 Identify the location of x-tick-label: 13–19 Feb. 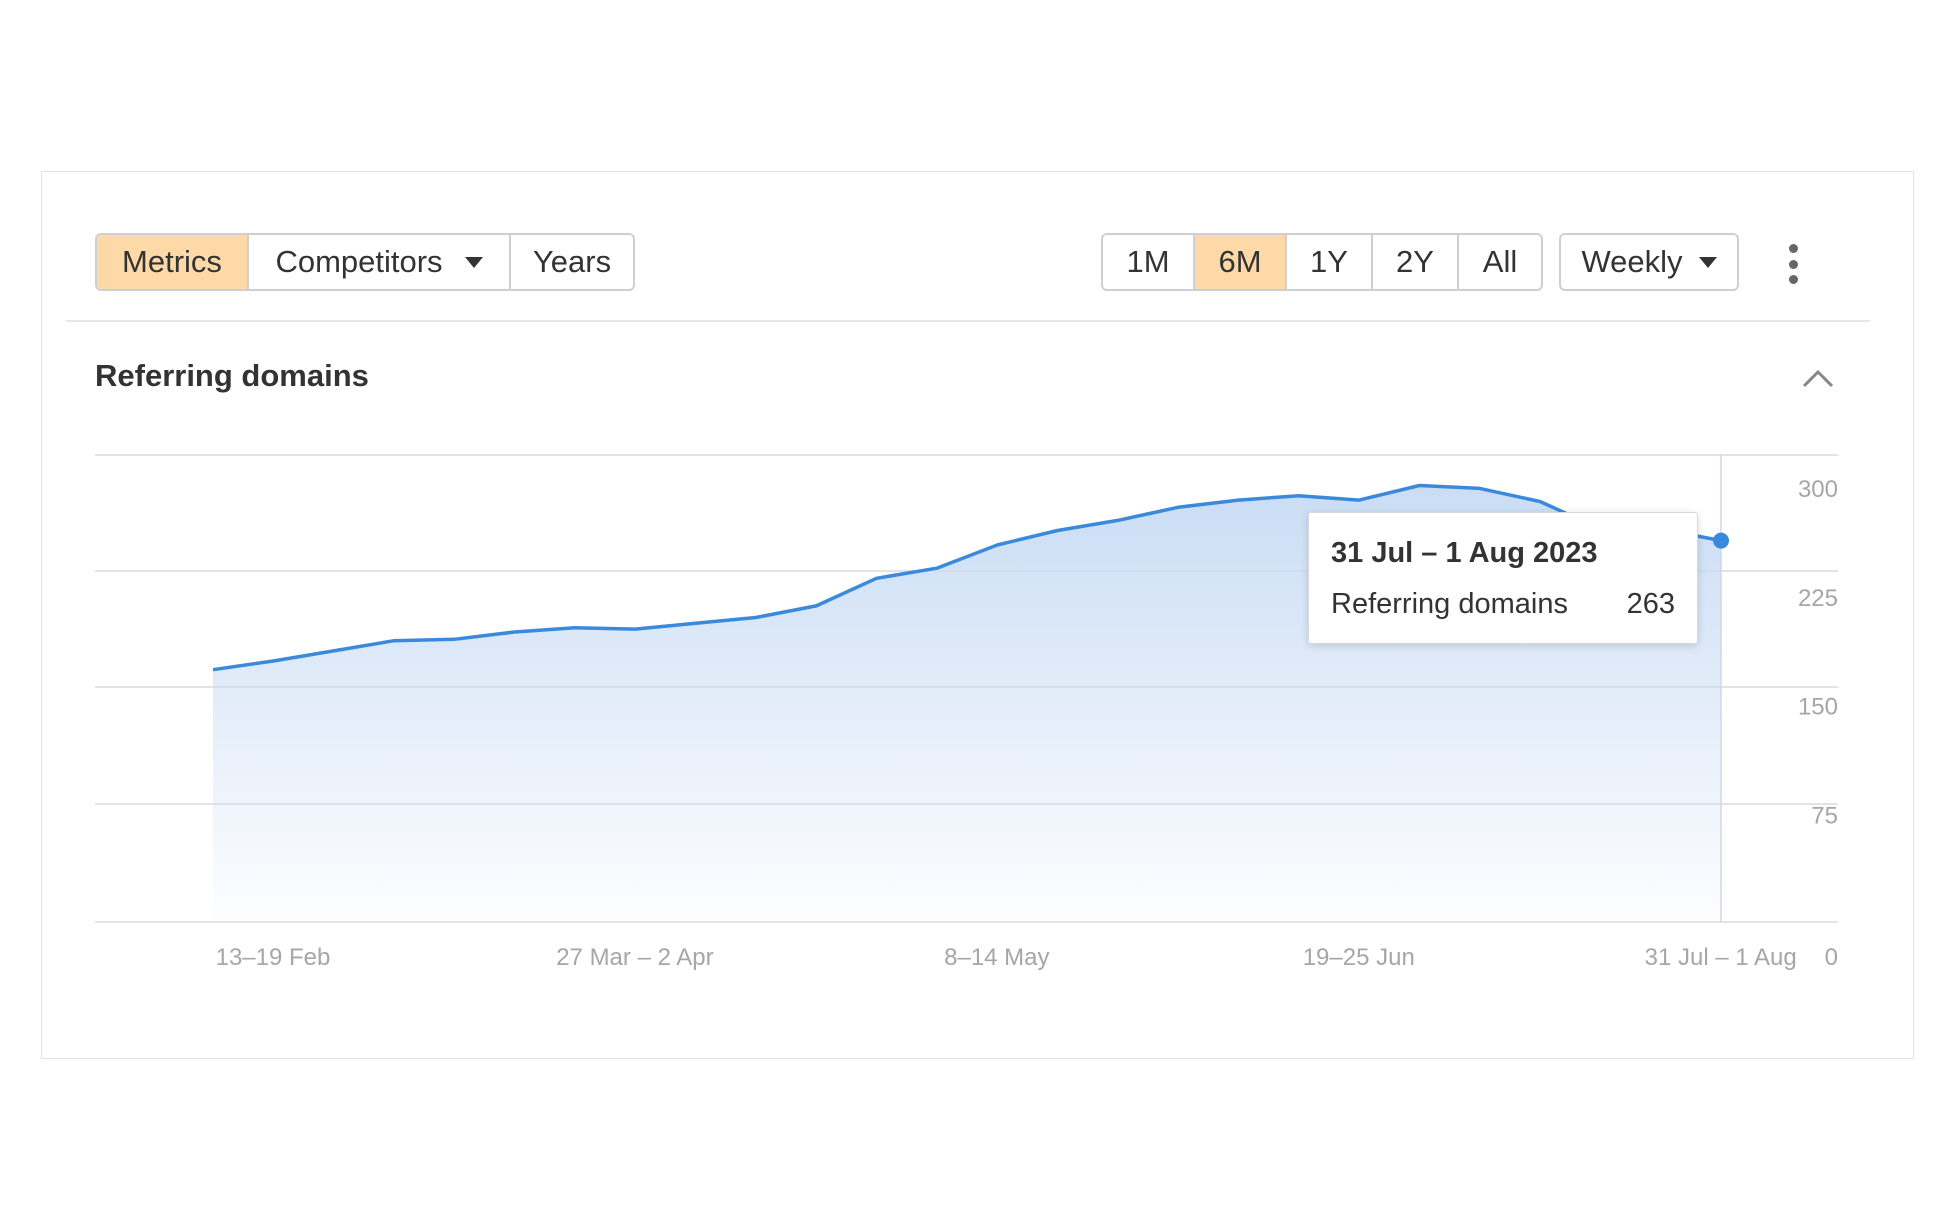
(273, 957).